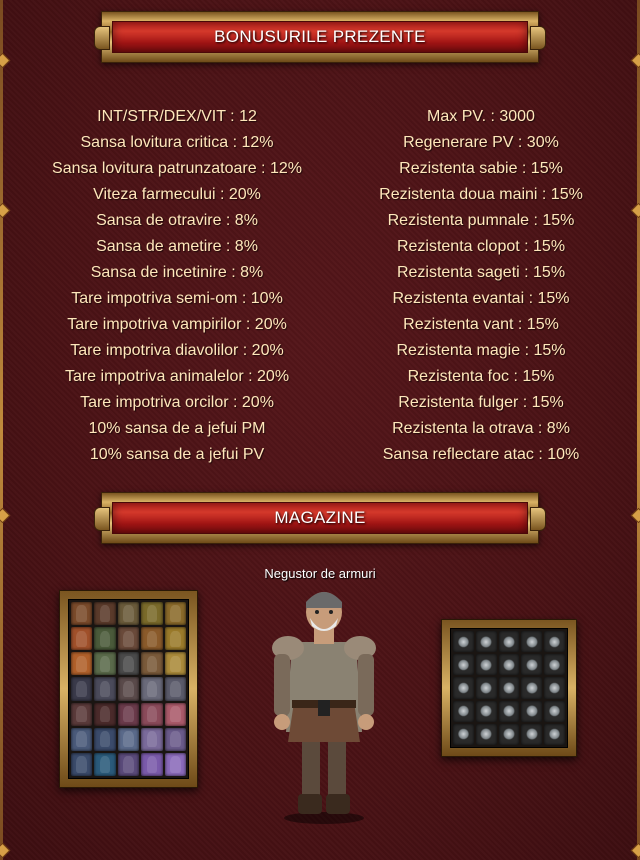  I want to click on bonus-stat: Sansa de otravire : 8%, so click(177, 220).